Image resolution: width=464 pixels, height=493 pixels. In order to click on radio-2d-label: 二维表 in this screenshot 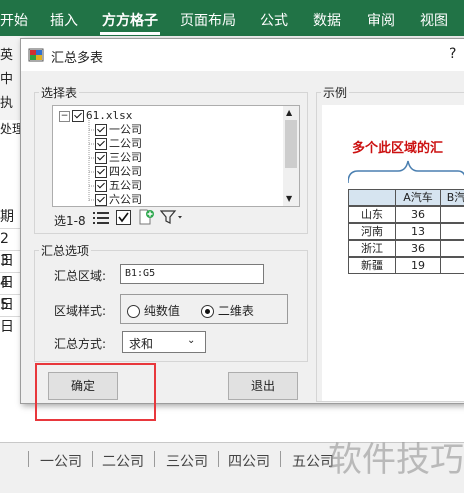, I will do `click(235, 311)`.